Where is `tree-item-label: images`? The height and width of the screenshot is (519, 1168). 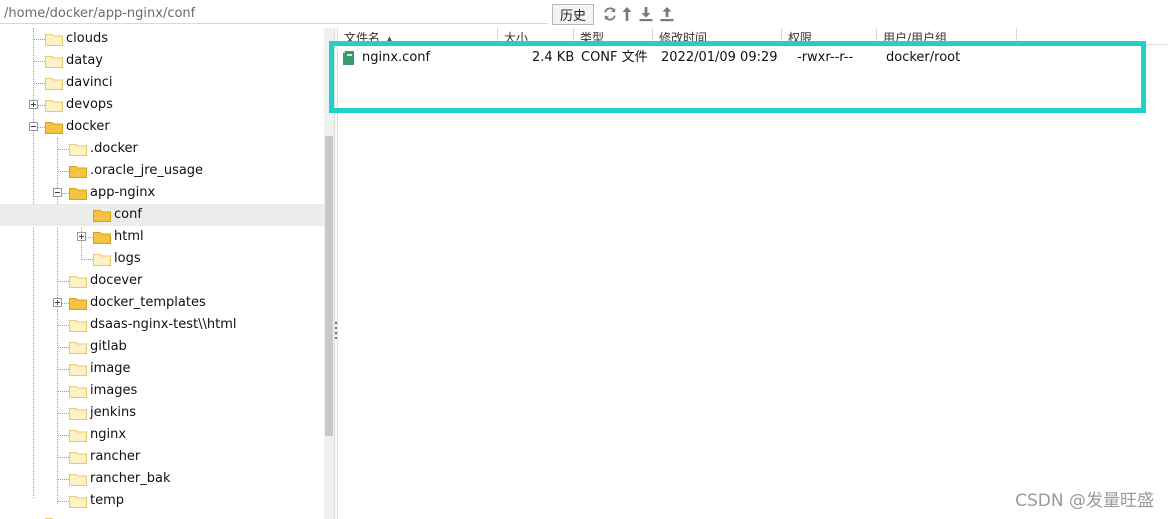 tree-item-label: images is located at coordinates (114, 390).